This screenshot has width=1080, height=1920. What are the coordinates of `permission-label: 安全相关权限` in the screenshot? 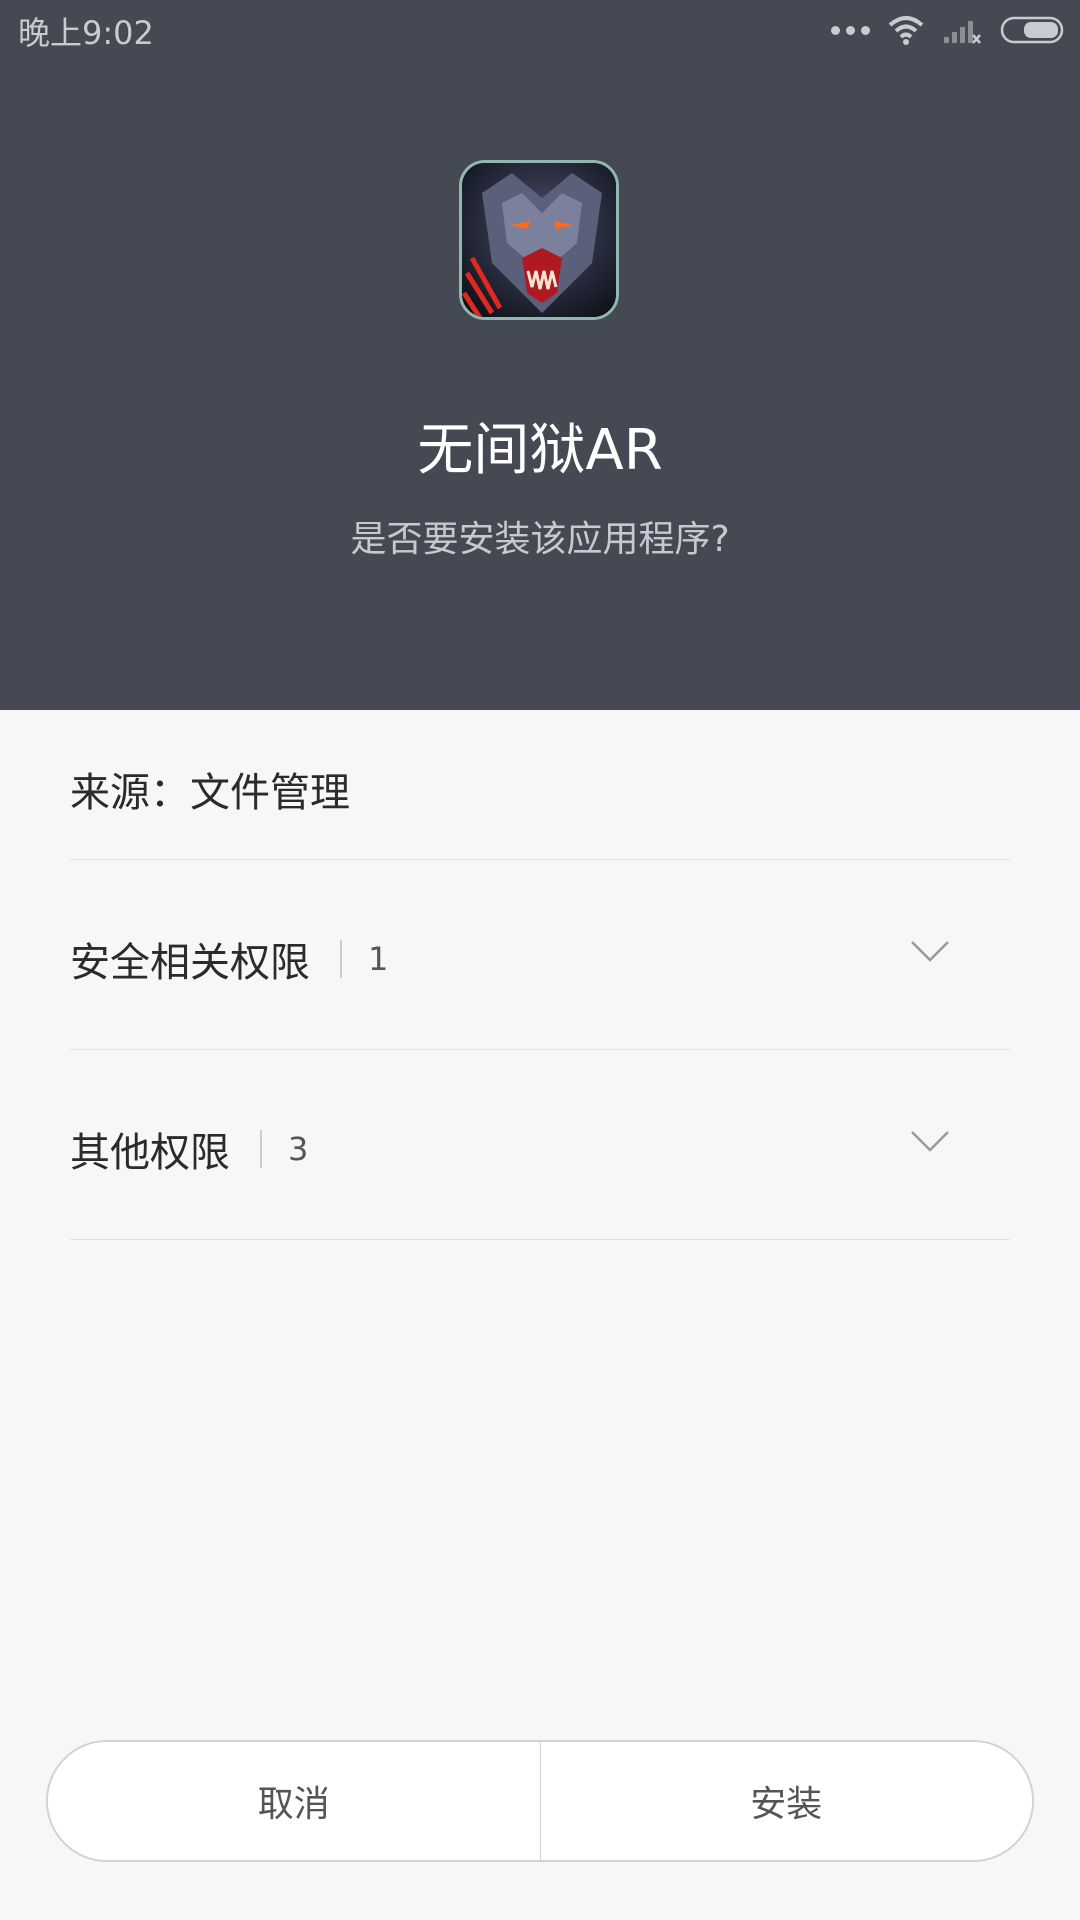 It's located at (190, 963).